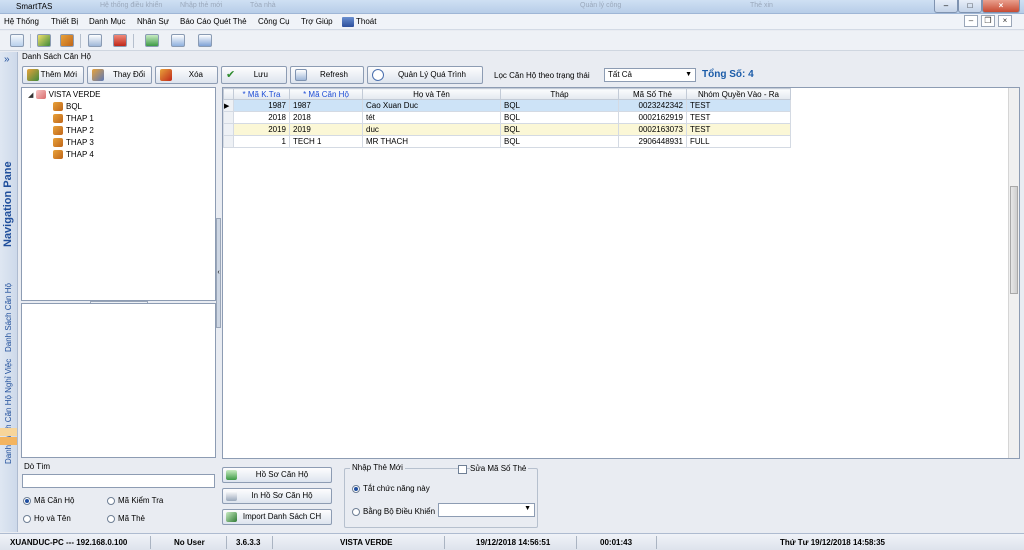  I want to click on column-header: Họ và Tên, so click(431, 94).